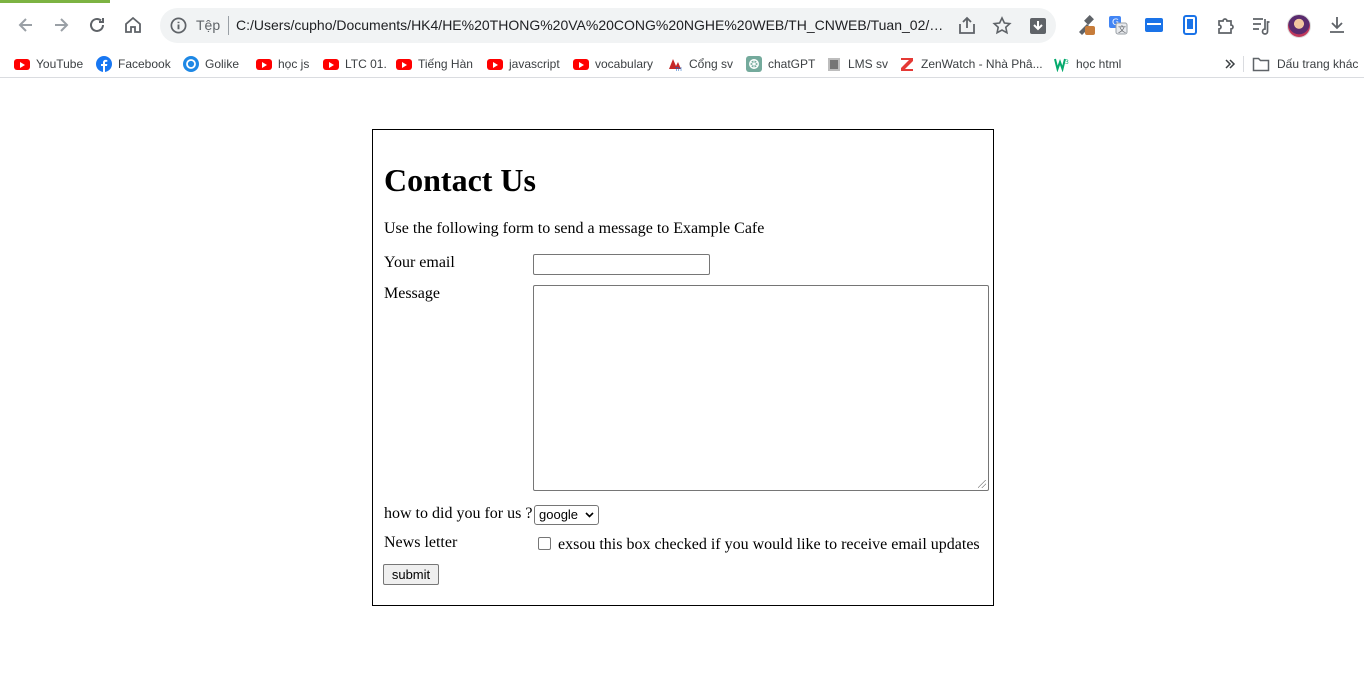 The width and height of the screenshot is (1364, 674). I want to click on lms-icon, so click(834, 64).